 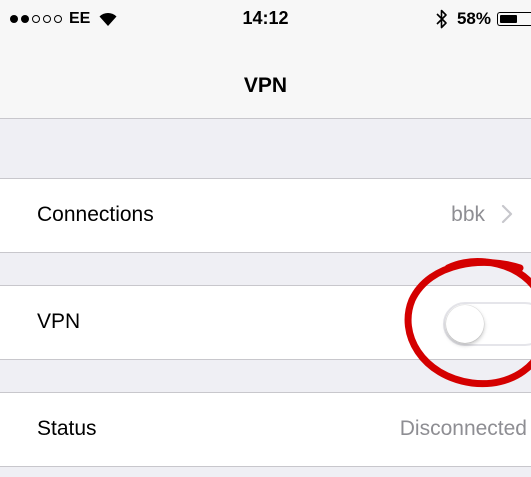 I want to click on connections-label: Connections, so click(x=95, y=214).